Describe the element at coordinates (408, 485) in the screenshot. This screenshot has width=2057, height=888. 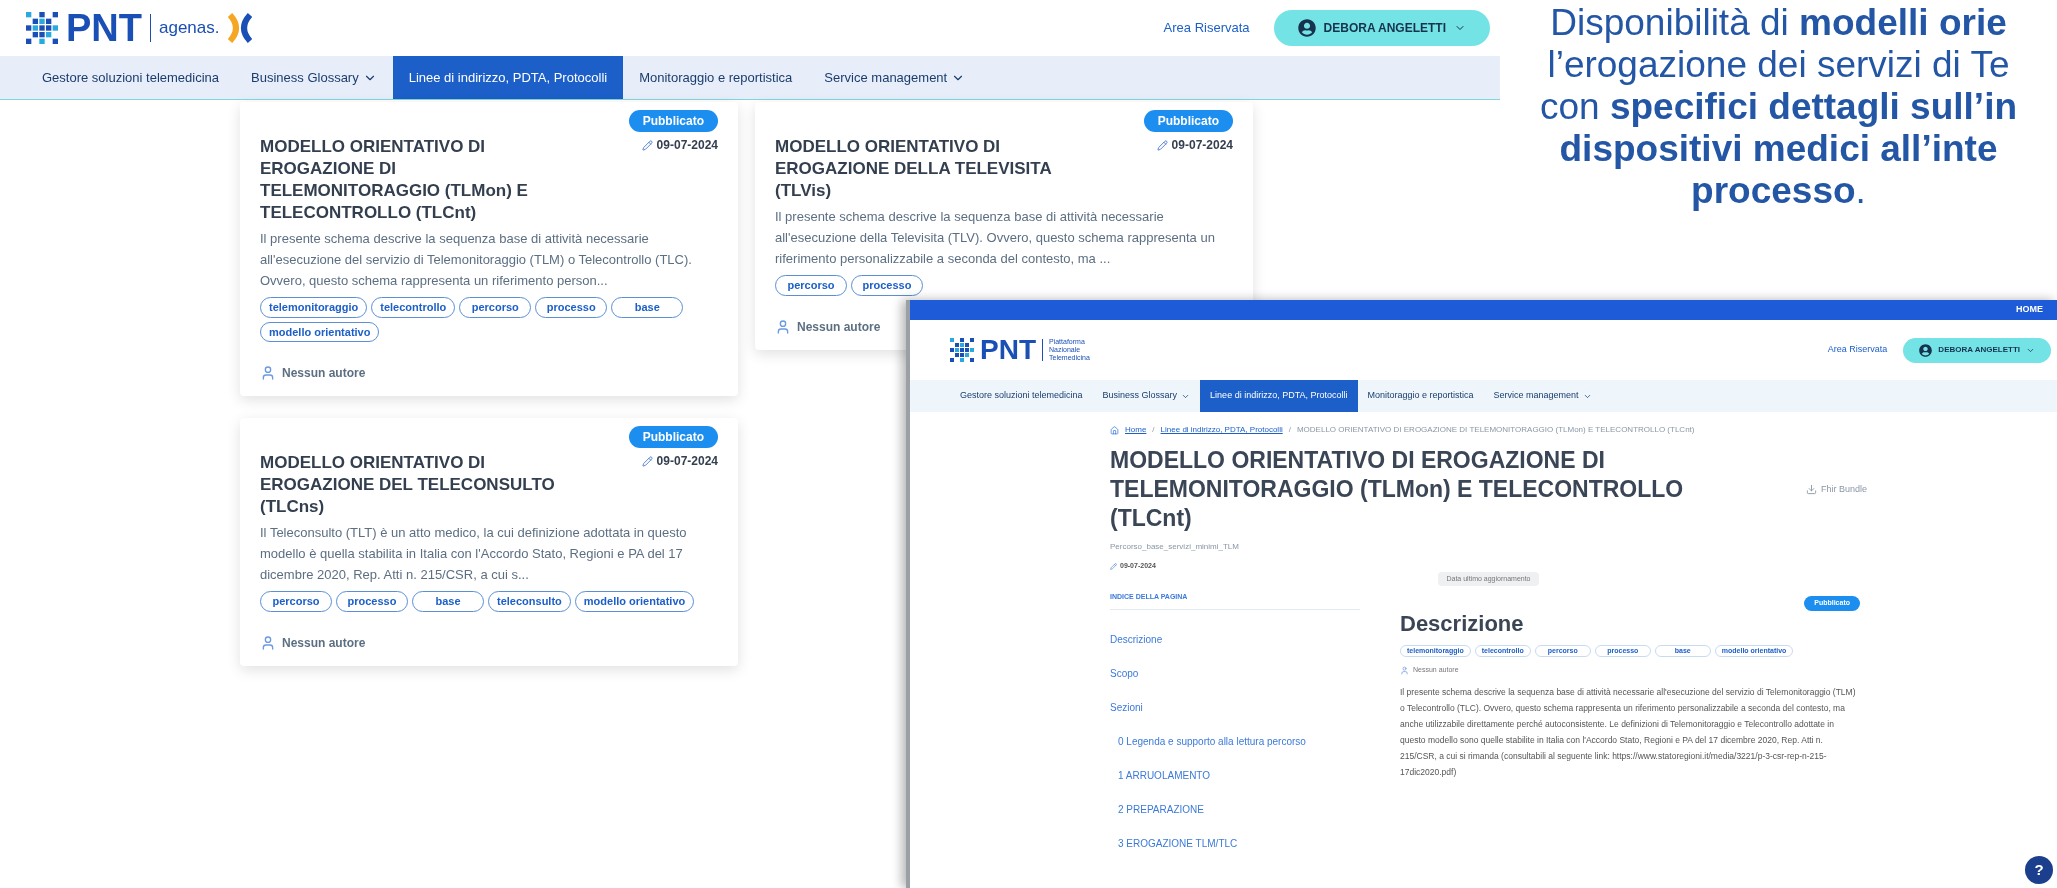
I see `card-title: MODELLO ORIENTATIVO DI EROGAZIONE DEL TELECONSULTO (TLCns)` at that location.